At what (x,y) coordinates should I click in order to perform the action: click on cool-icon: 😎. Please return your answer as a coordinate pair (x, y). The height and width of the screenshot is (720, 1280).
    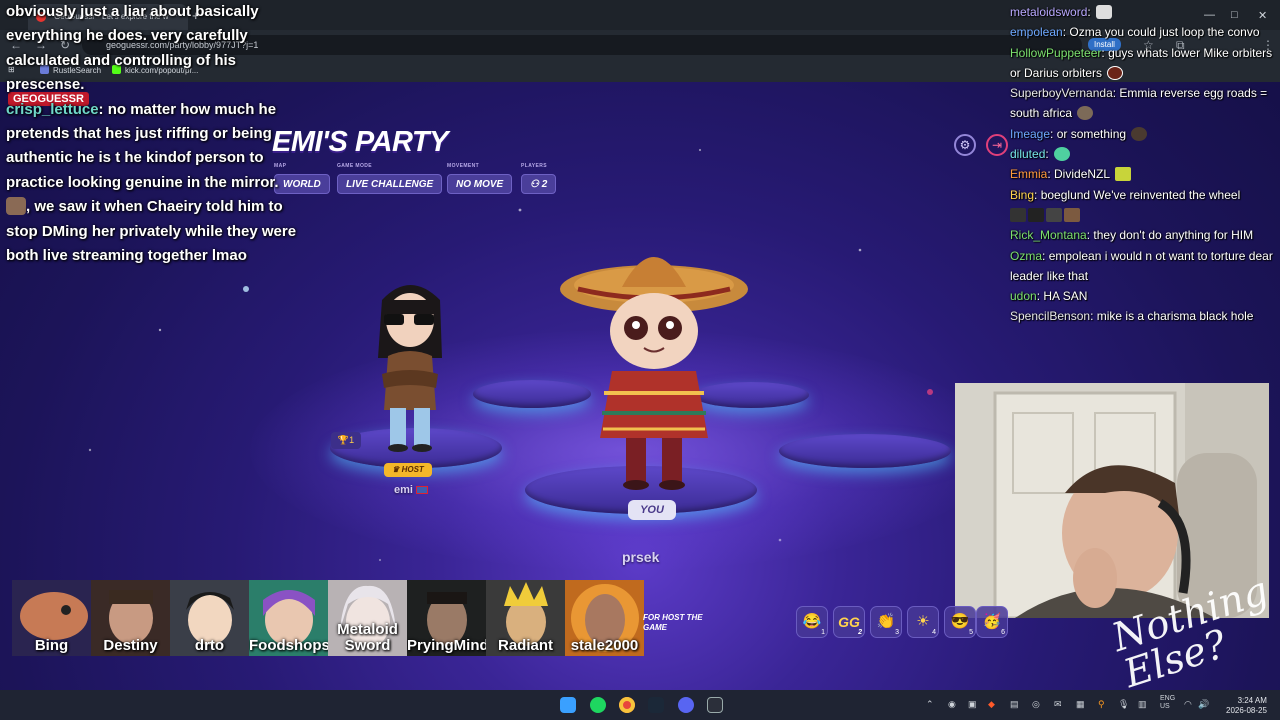
    Looking at the image, I should click on (960, 621).